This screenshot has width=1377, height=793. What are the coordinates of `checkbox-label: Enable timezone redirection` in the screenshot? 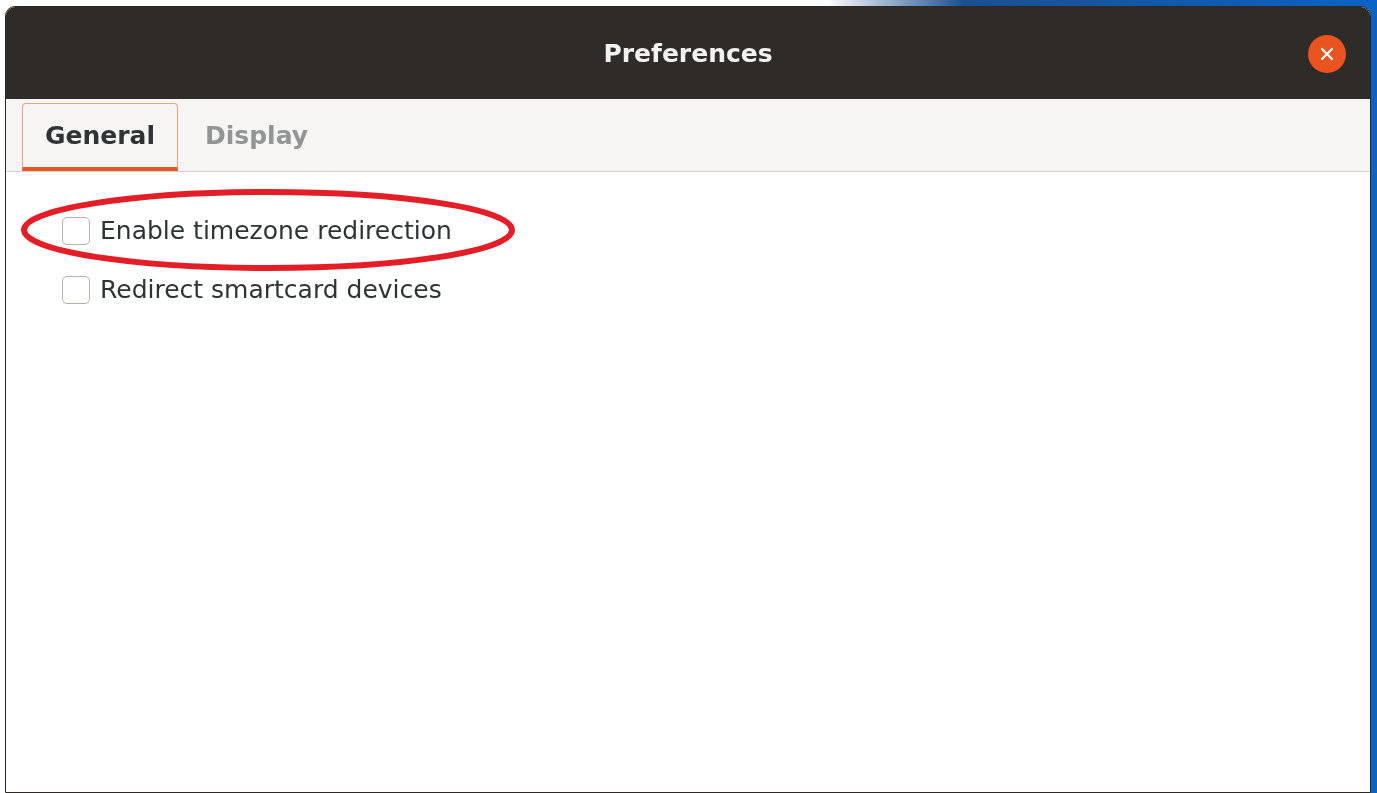 It's located at (276, 230).